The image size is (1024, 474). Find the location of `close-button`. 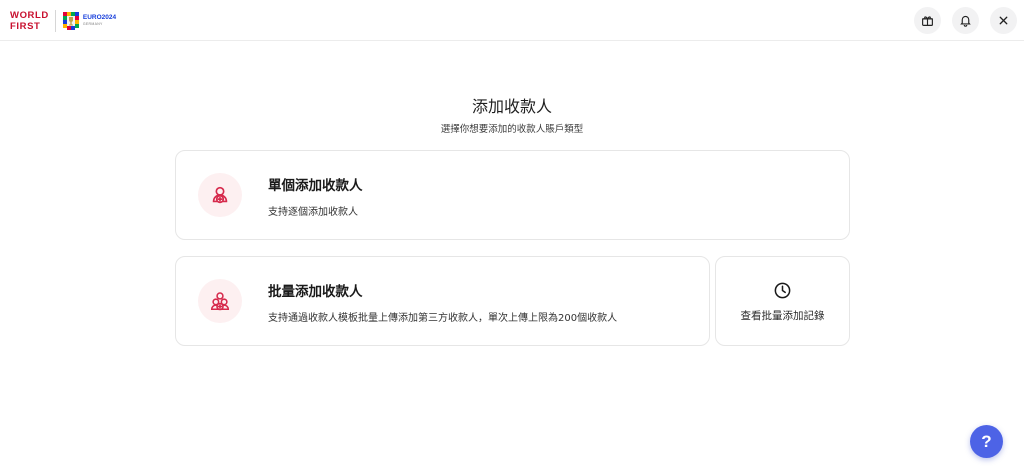

close-button is located at coordinates (1003, 20).